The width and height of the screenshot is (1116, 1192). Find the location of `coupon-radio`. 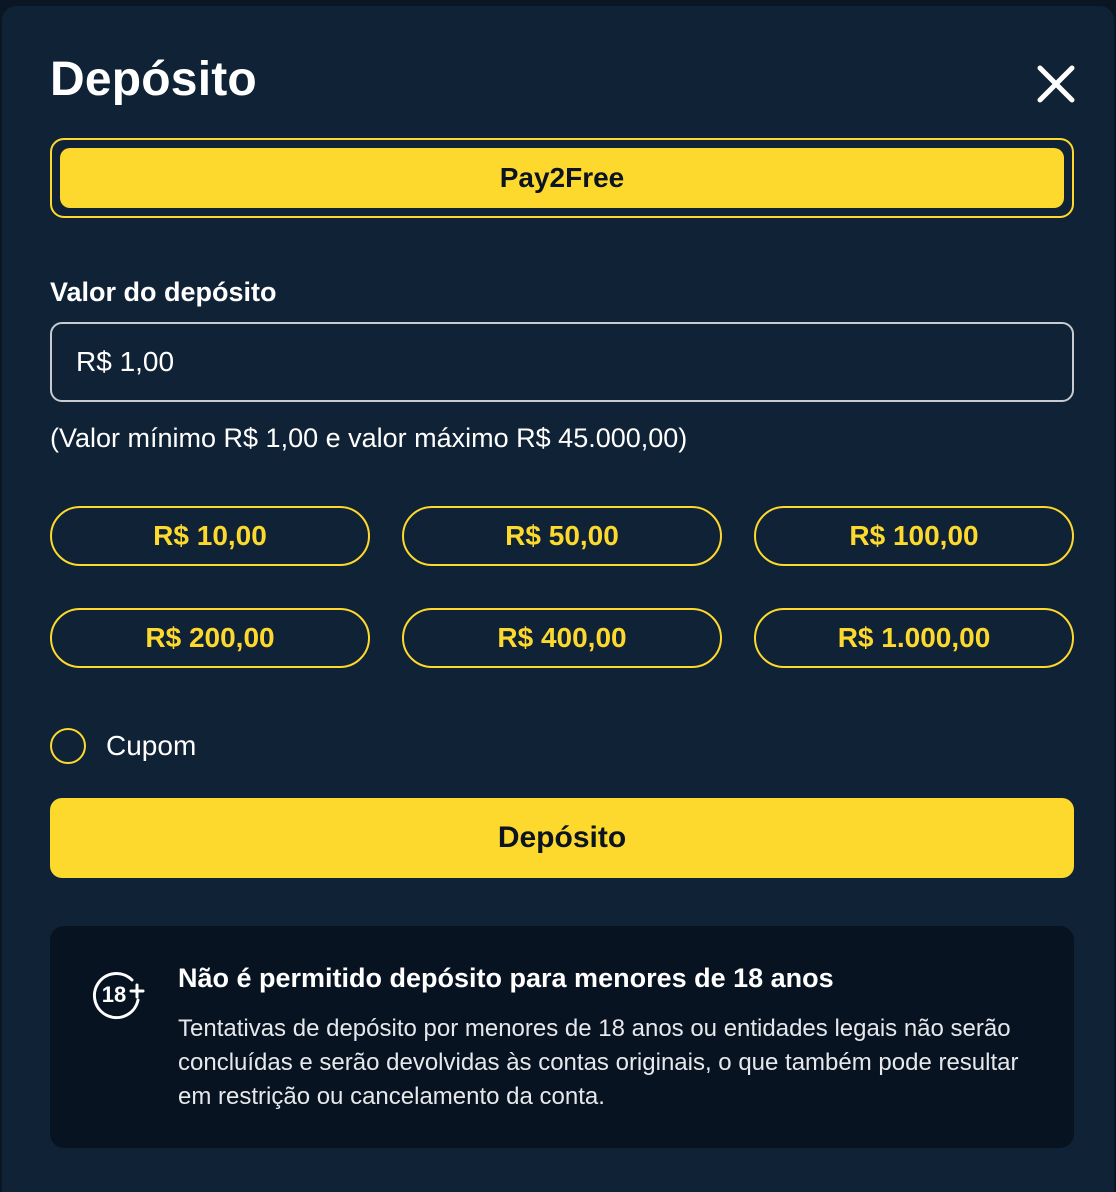

coupon-radio is located at coordinates (68, 746).